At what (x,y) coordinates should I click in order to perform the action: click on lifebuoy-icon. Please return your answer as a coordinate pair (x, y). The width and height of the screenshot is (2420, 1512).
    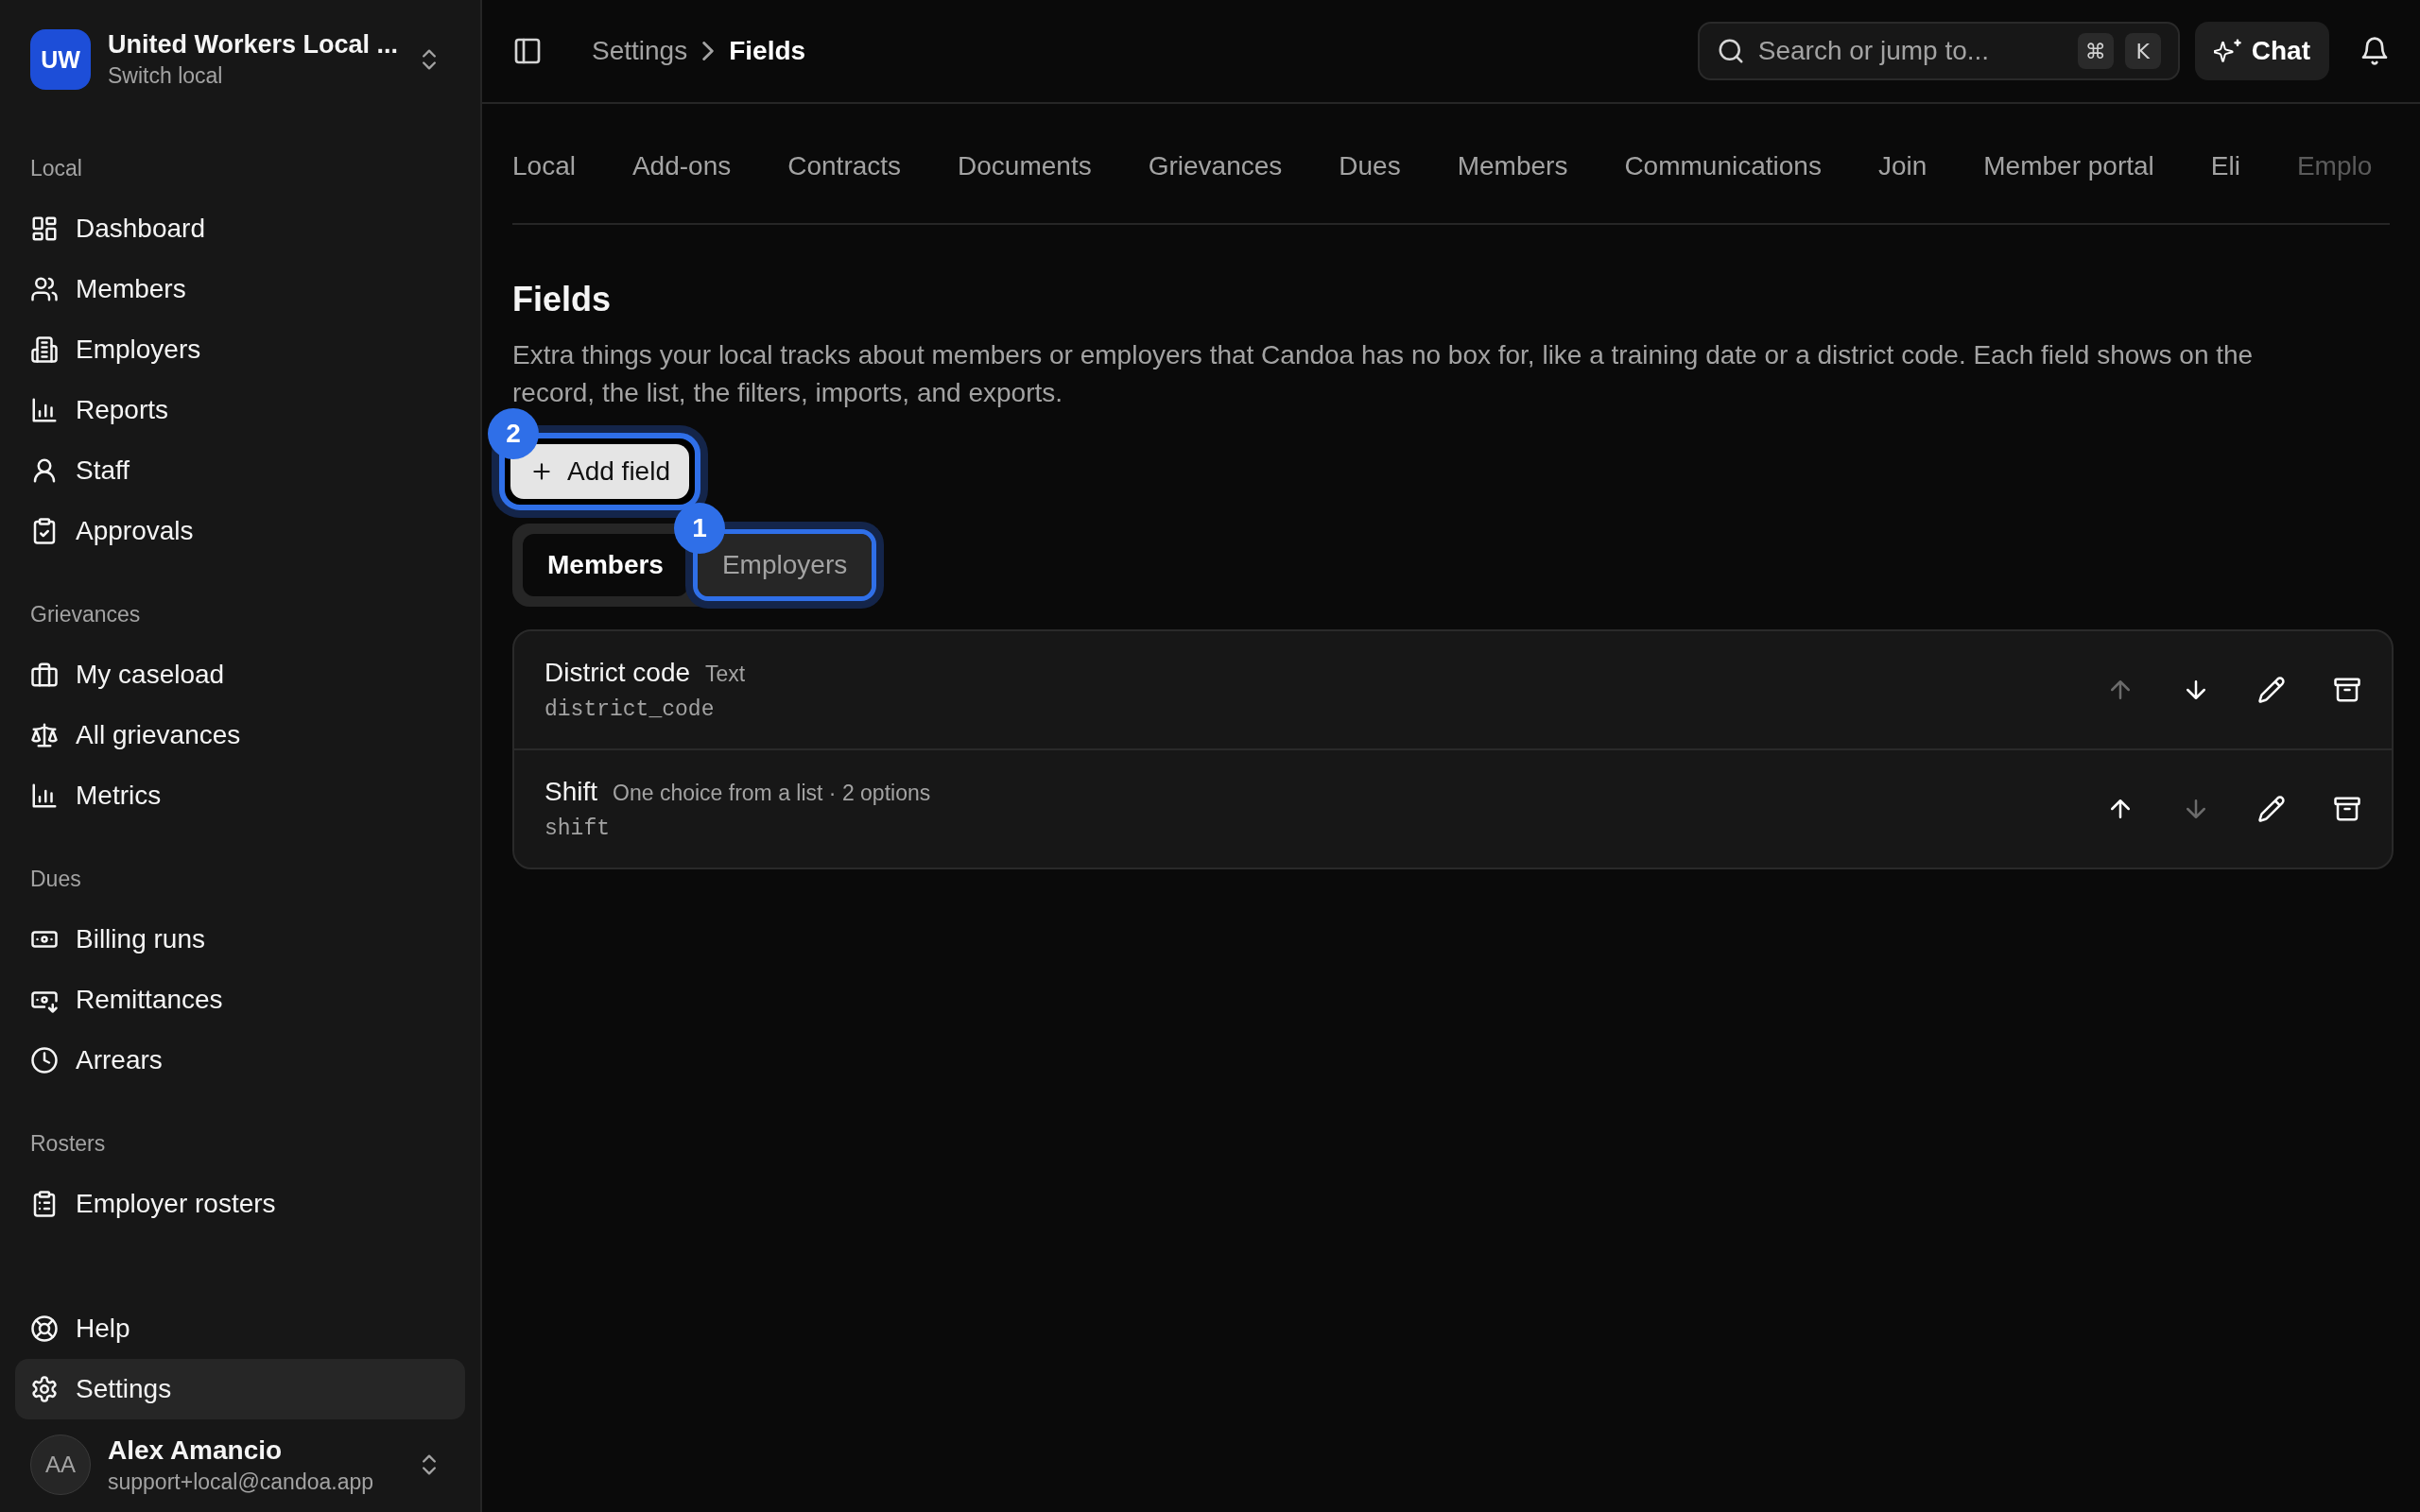
    Looking at the image, I should click on (44, 1328).